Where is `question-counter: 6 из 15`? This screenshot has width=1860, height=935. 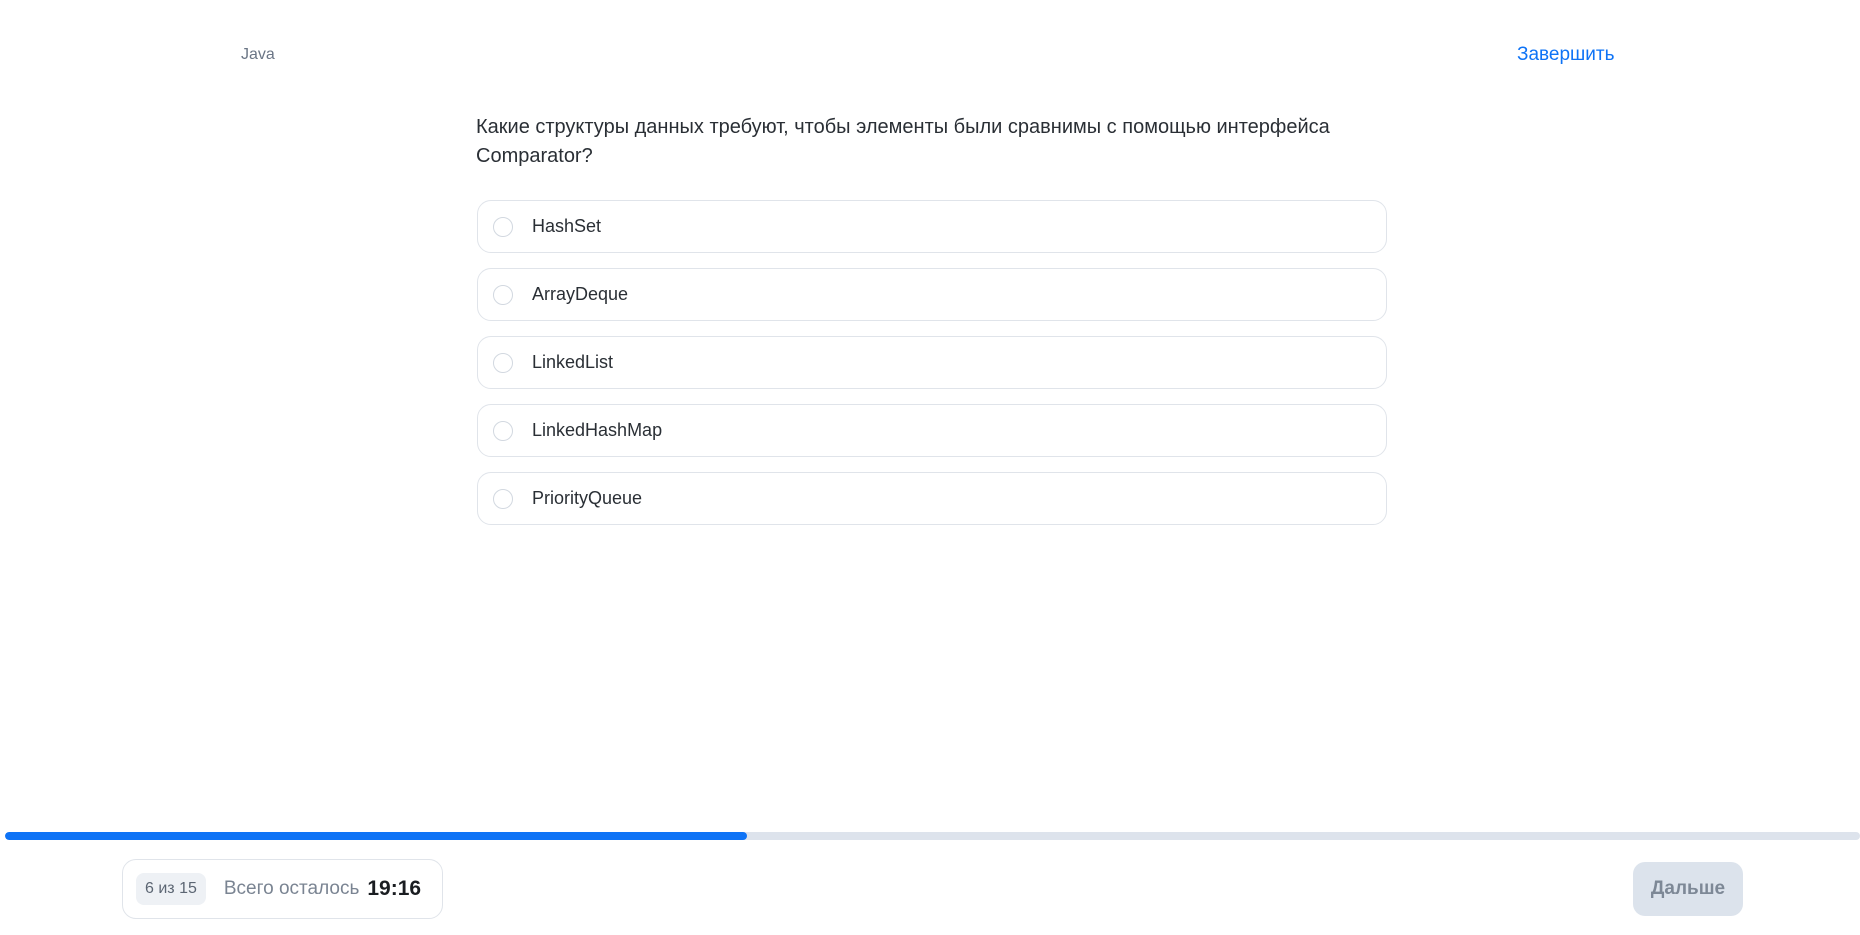
question-counter: 6 из 15 is located at coordinates (171, 889).